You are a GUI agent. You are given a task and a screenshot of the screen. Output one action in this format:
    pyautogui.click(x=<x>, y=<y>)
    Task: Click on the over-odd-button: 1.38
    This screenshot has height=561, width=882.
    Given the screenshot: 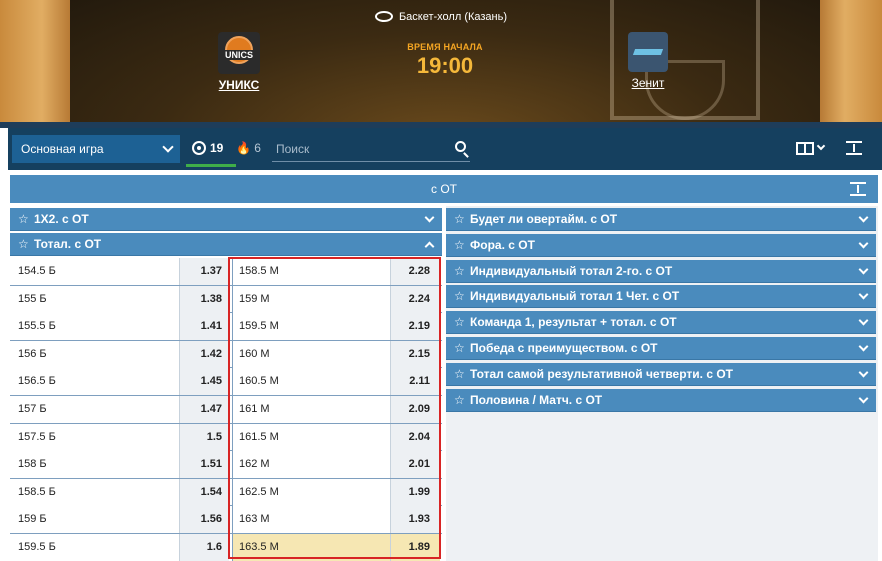 What is the action you would take?
    pyautogui.click(x=204, y=299)
    